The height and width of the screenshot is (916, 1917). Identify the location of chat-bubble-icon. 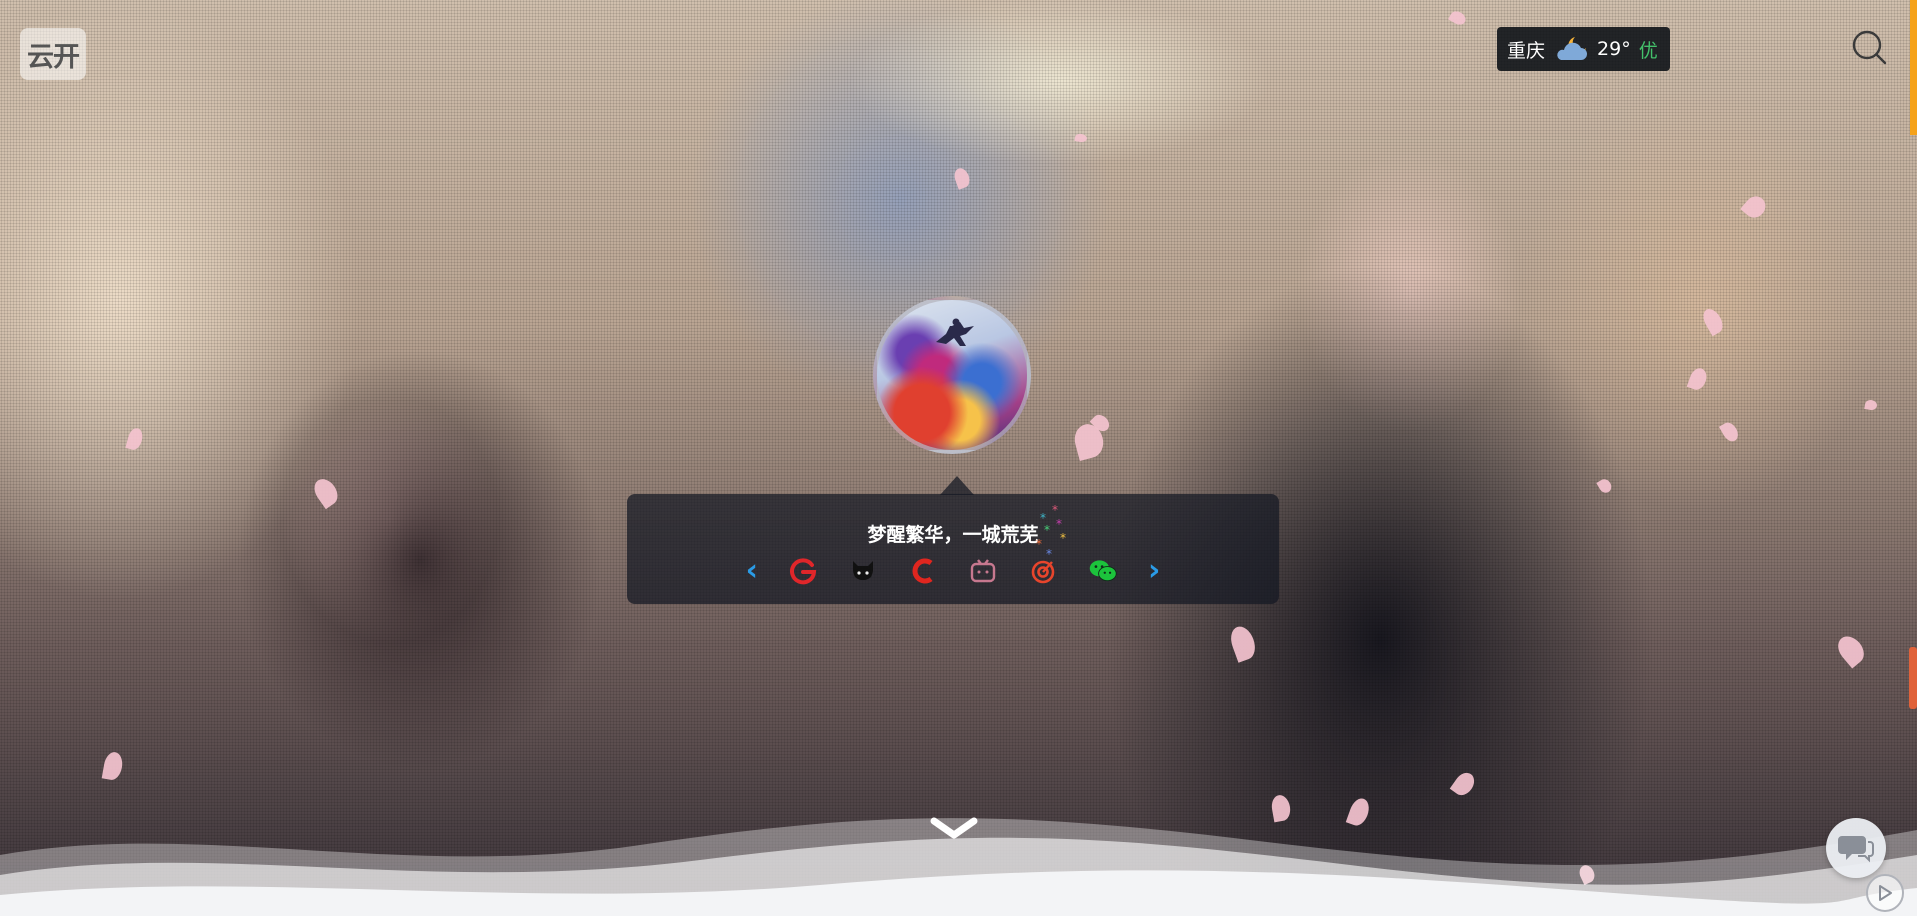
(1856, 849).